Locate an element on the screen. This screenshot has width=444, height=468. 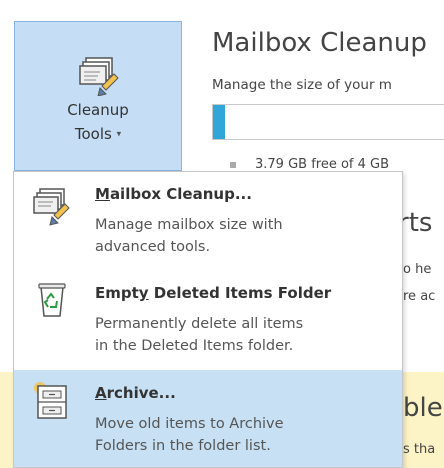
archive-cabinet-icon is located at coordinates (50, 400).